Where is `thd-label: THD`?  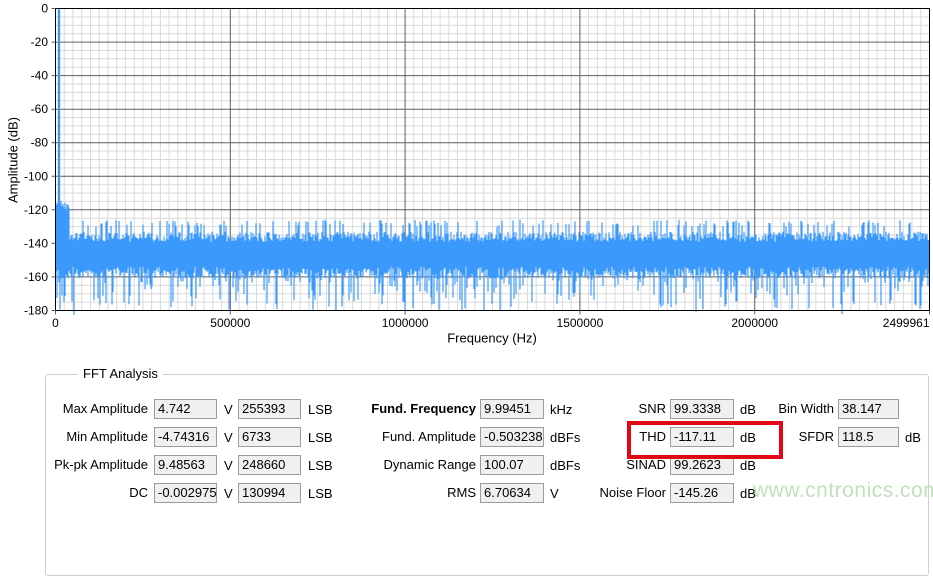 thd-label: THD is located at coordinates (652, 436).